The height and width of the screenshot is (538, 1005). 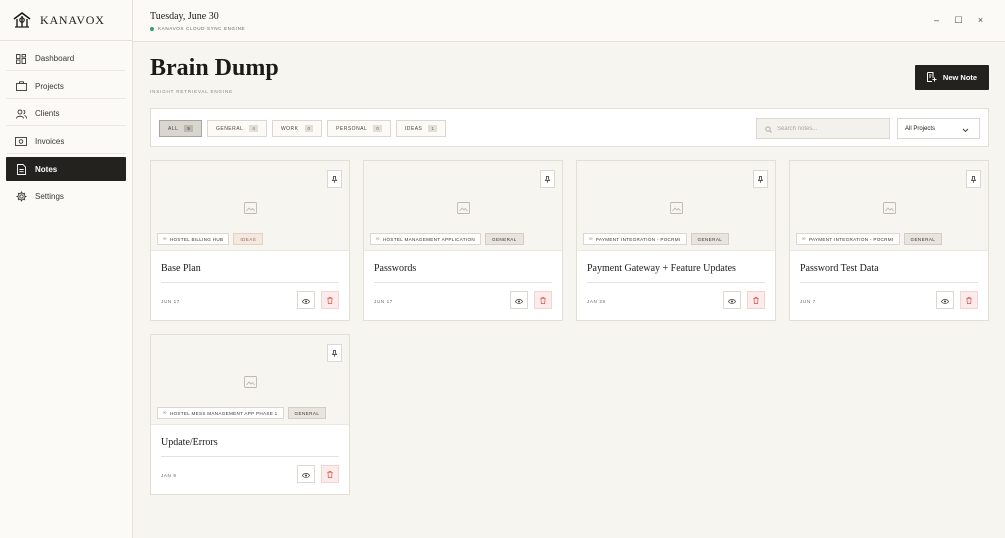 I want to click on project-tag-label: HOSTEL BILLING HUB, so click(x=196, y=239).